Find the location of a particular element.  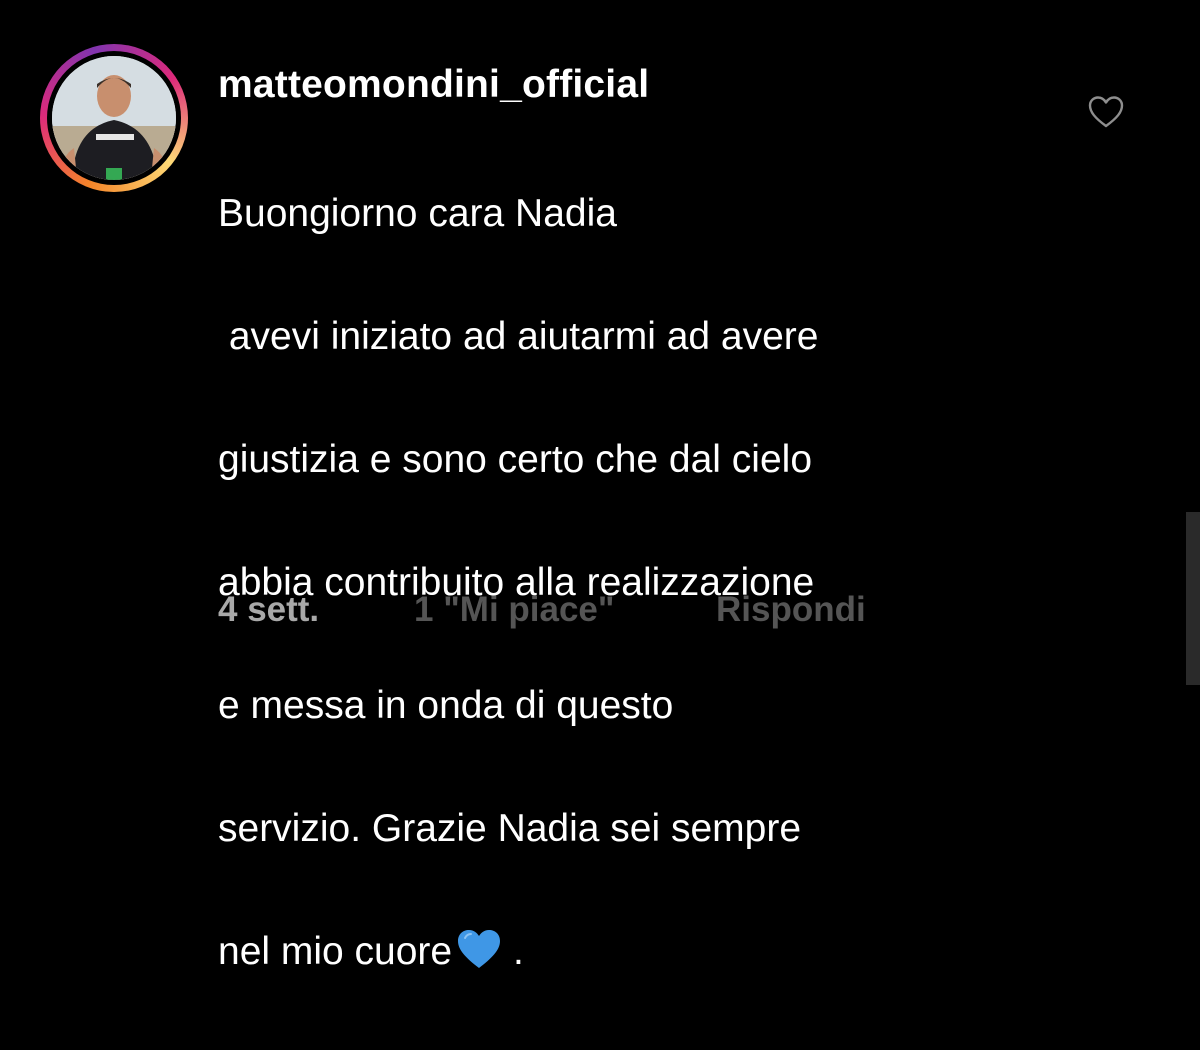

avatar-photo is located at coordinates (114, 118).